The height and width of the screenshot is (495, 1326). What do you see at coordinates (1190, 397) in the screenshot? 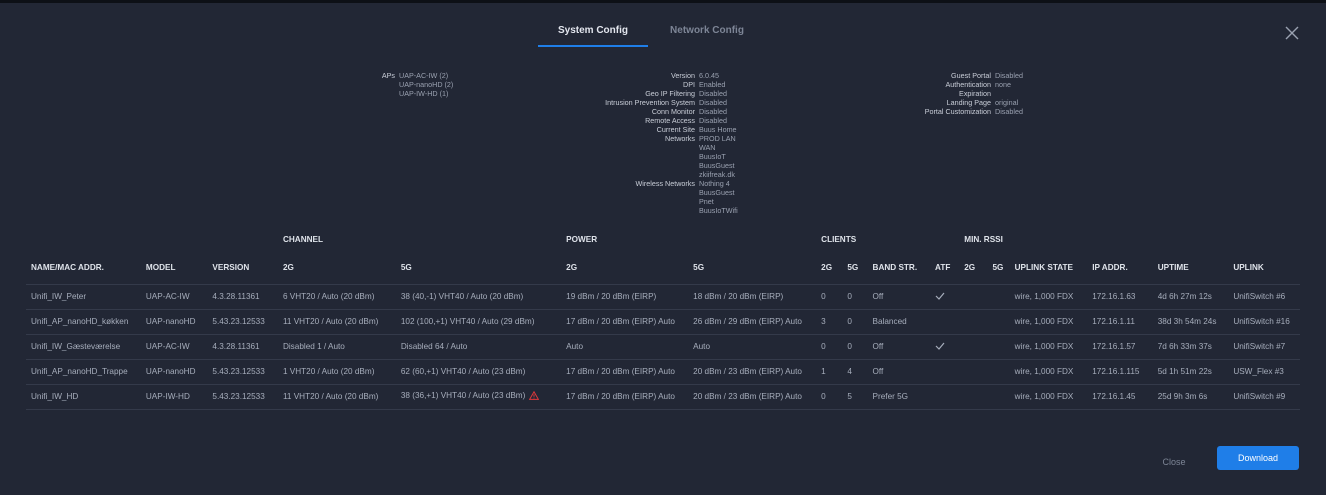
I see `cell-uptime: 25d 9h 3m 6s` at bounding box center [1190, 397].